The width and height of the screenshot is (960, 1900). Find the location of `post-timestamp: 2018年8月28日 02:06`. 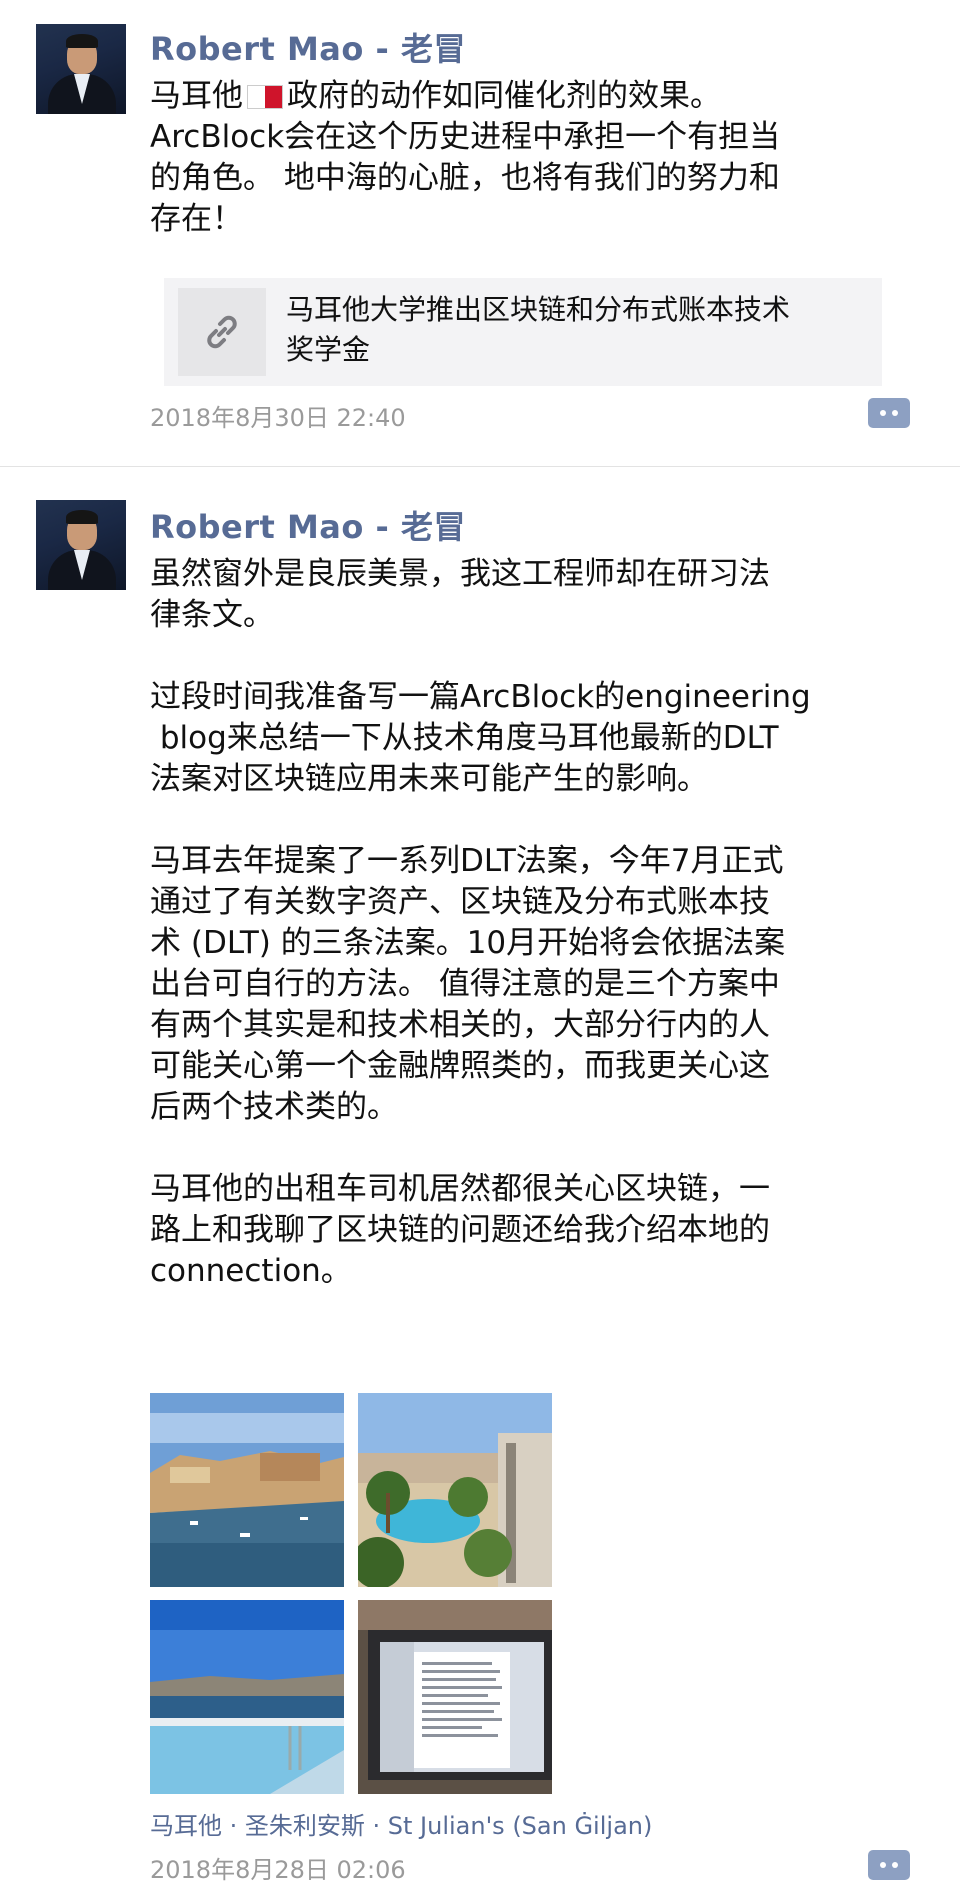

post-timestamp: 2018年8月28日 02:06 is located at coordinates (278, 1870).